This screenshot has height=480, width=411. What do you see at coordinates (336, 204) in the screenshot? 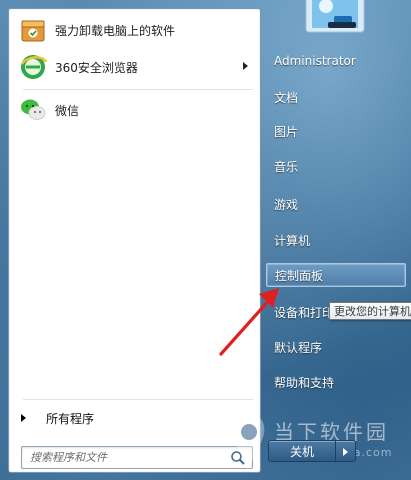
I see `games-link: 游戏` at bounding box center [336, 204].